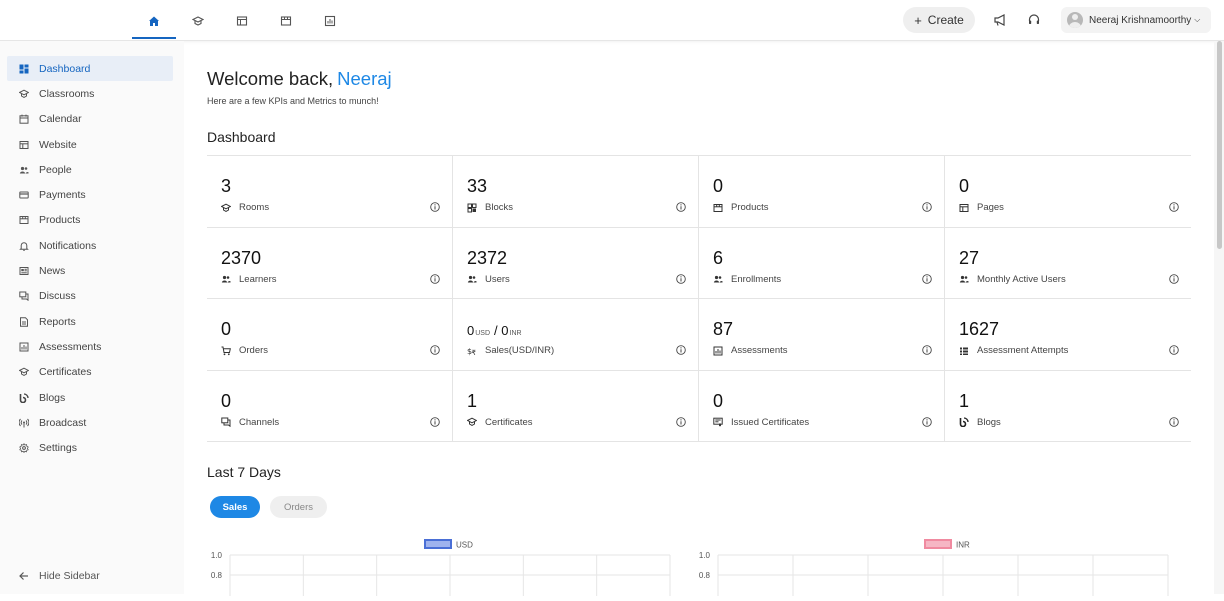 Image resolution: width=1224 pixels, height=601 pixels. I want to click on sidebar-item-notifications: Notifications, so click(90, 245).